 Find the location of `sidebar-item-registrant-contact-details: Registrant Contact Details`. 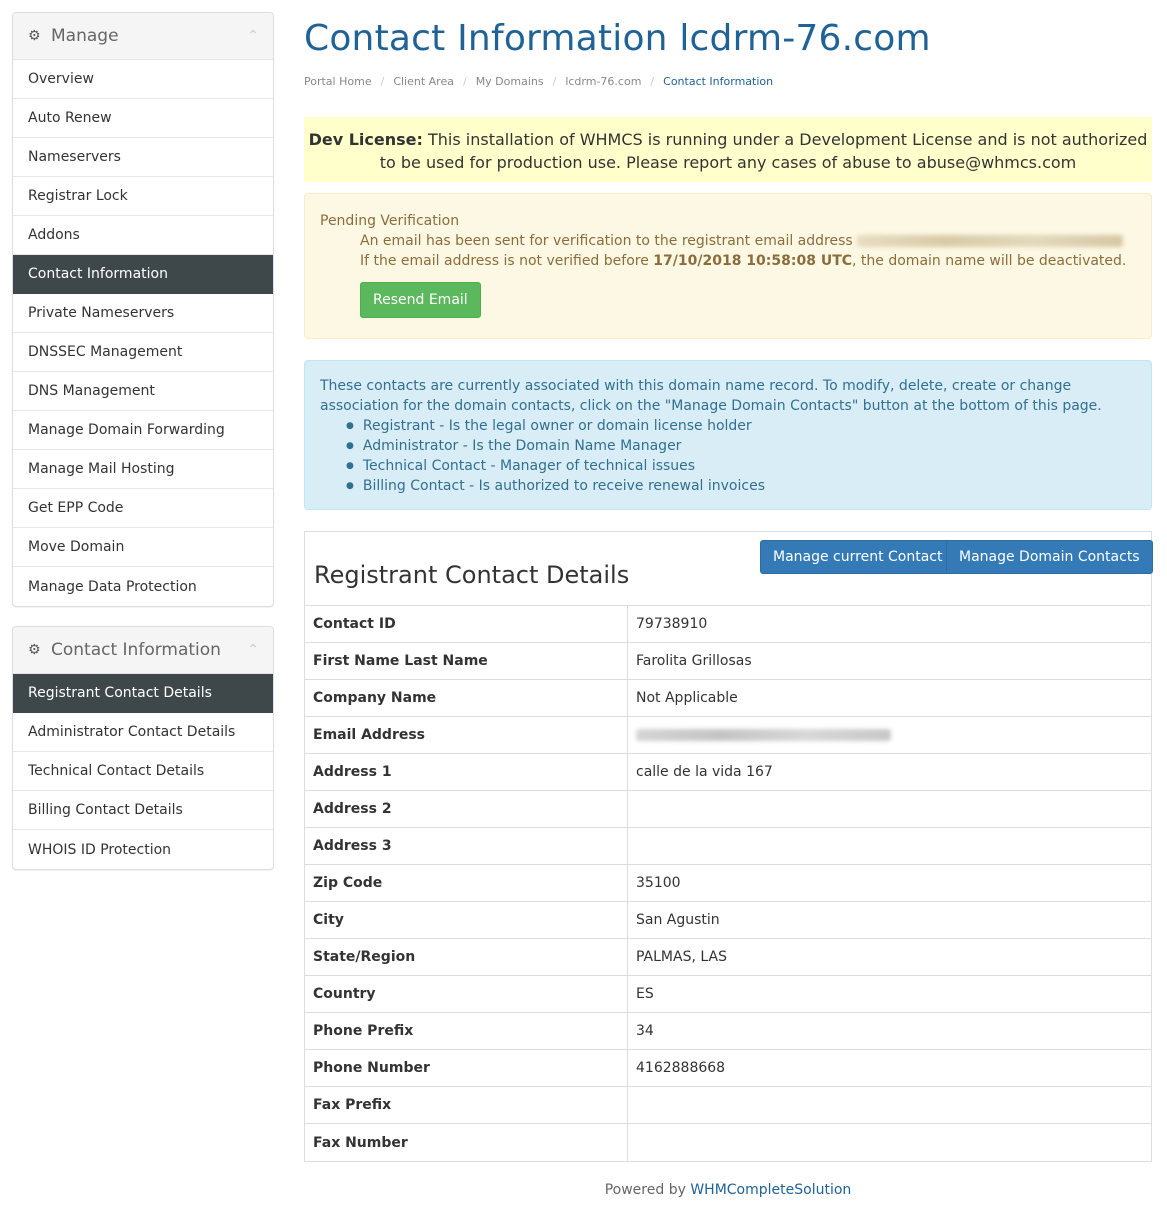

sidebar-item-registrant-contact-details: Registrant Contact Details is located at coordinates (143, 693).